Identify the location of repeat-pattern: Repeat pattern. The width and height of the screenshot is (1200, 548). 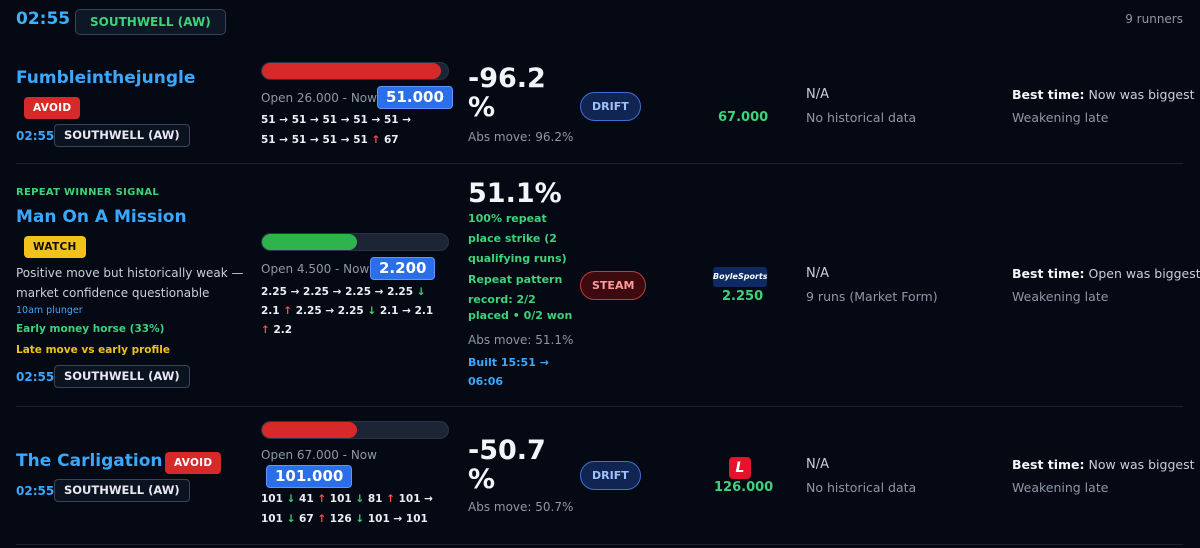
(515, 279).